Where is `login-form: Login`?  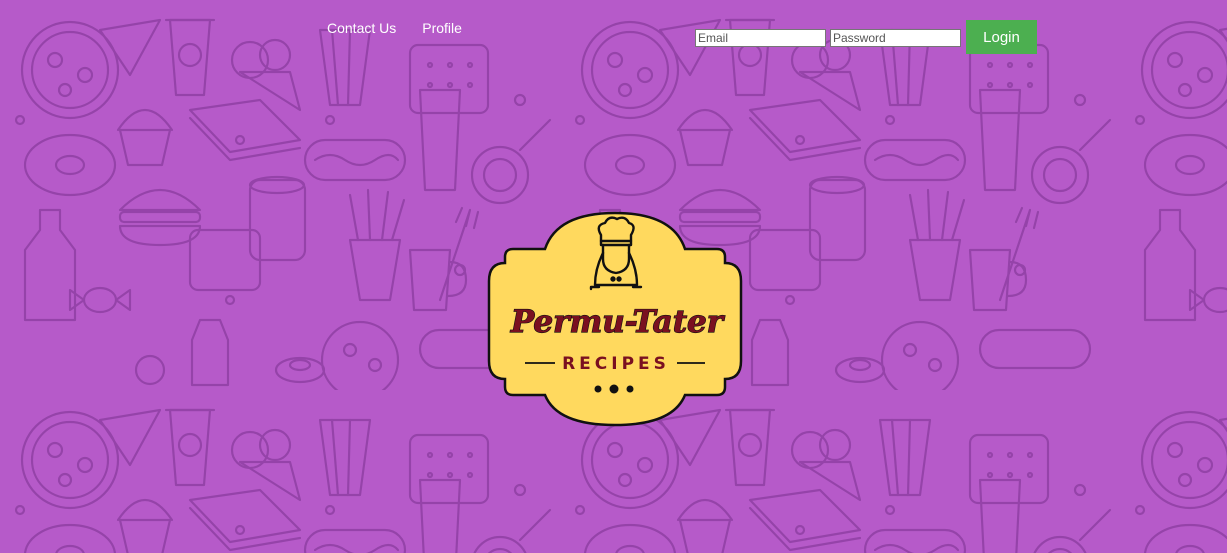 login-form: Login is located at coordinates (866, 37).